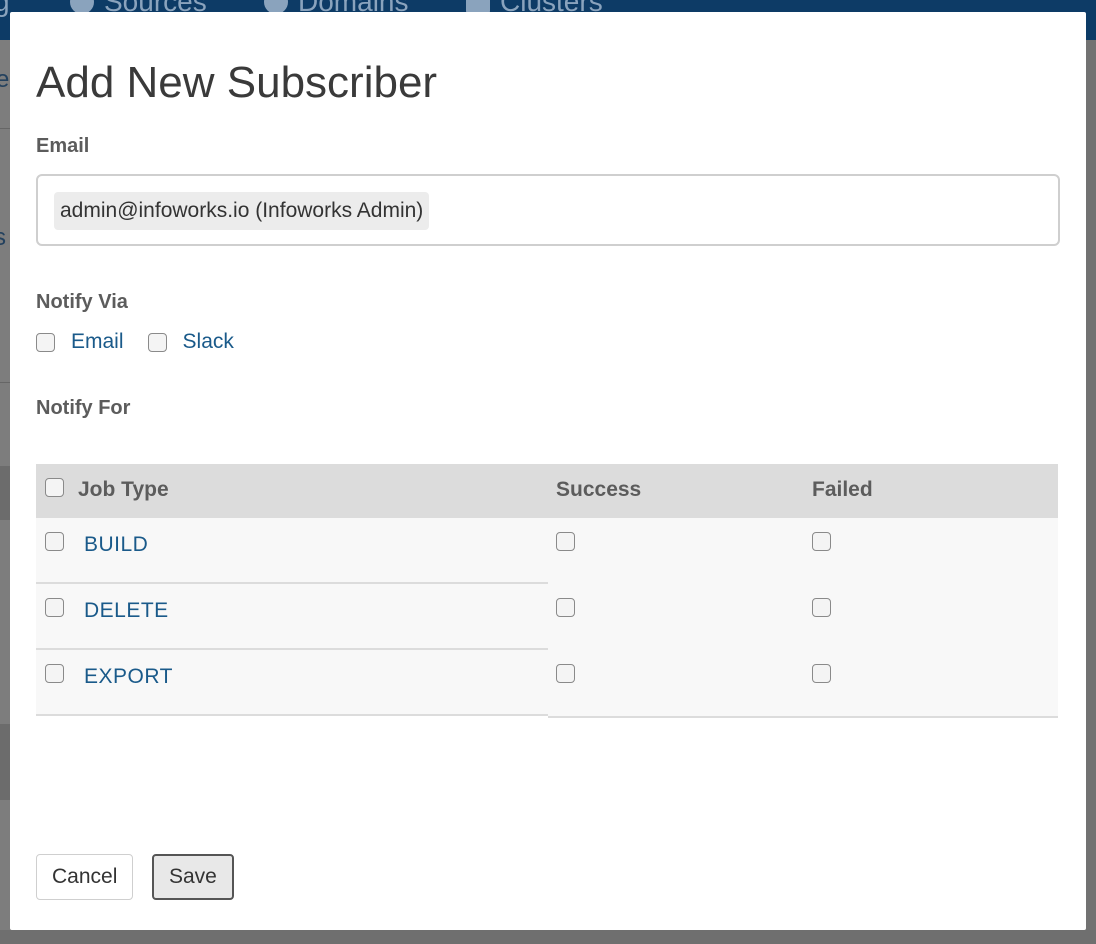 The width and height of the screenshot is (1096, 944). What do you see at coordinates (126, 611) in the screenshot?
I see `job-type-name: DELETE` at bounding box center [126, 611].